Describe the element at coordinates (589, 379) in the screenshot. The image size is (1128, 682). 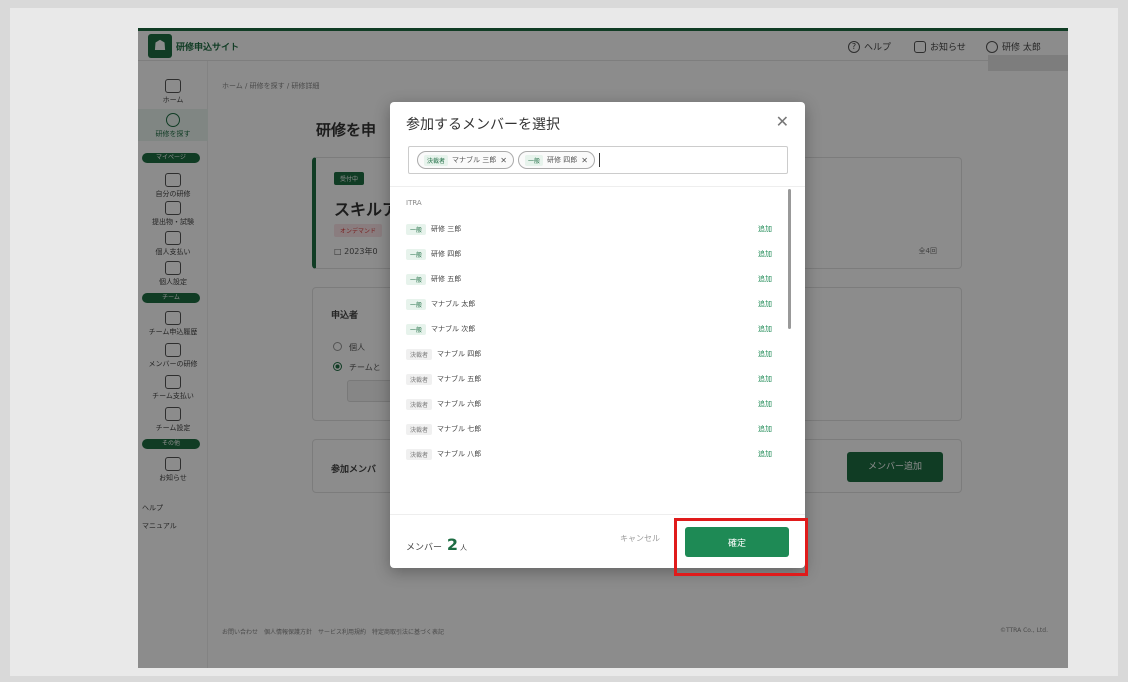
I see `list-item: 決裁者 マナブル 五郎 追加` at that location.